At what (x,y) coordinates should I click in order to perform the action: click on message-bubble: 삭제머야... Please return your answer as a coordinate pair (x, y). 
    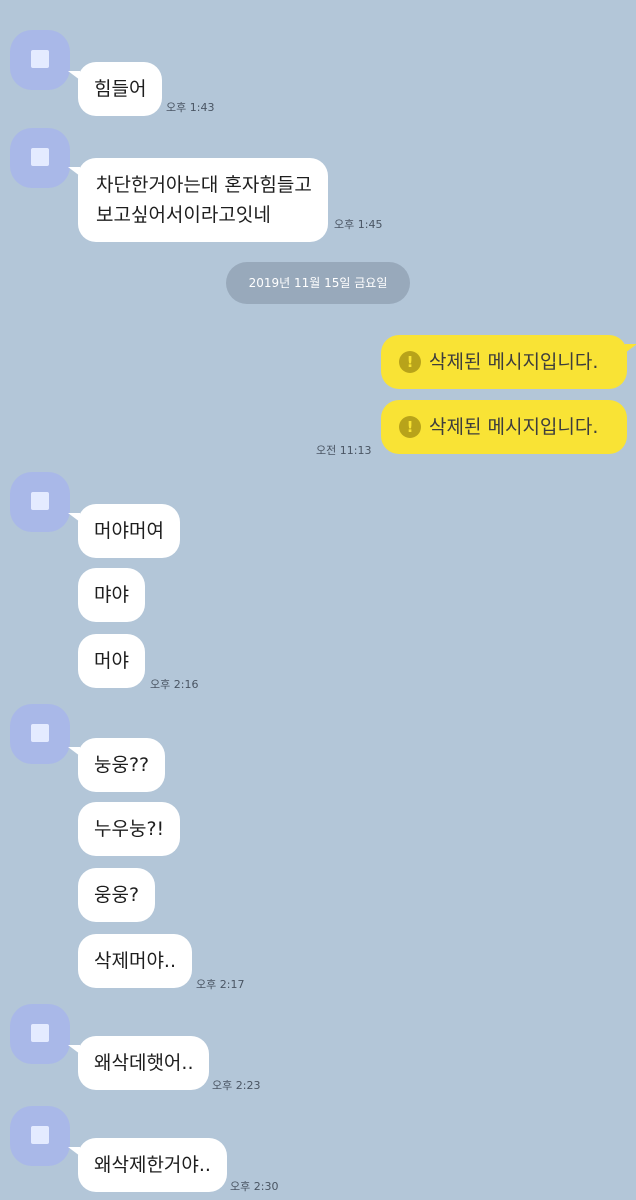
    Looking at the image, I should click on (135, 961).